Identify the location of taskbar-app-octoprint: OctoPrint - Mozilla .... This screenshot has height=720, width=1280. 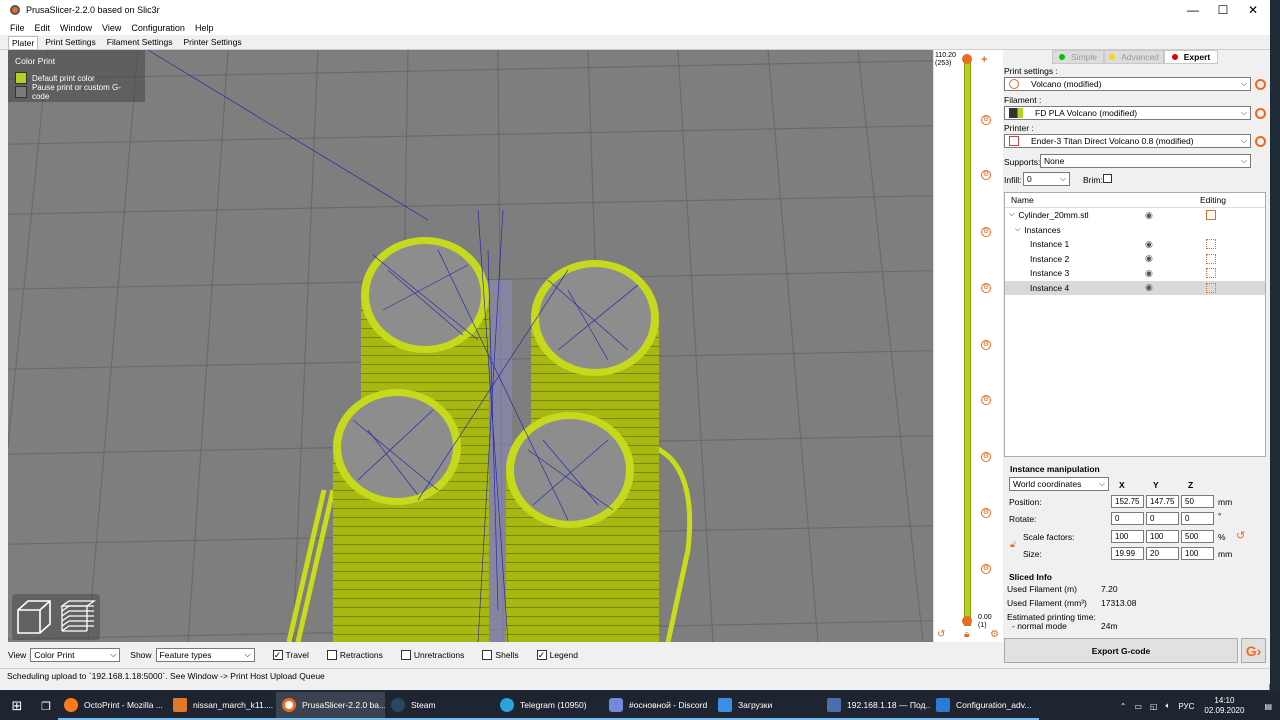
(112, 706).